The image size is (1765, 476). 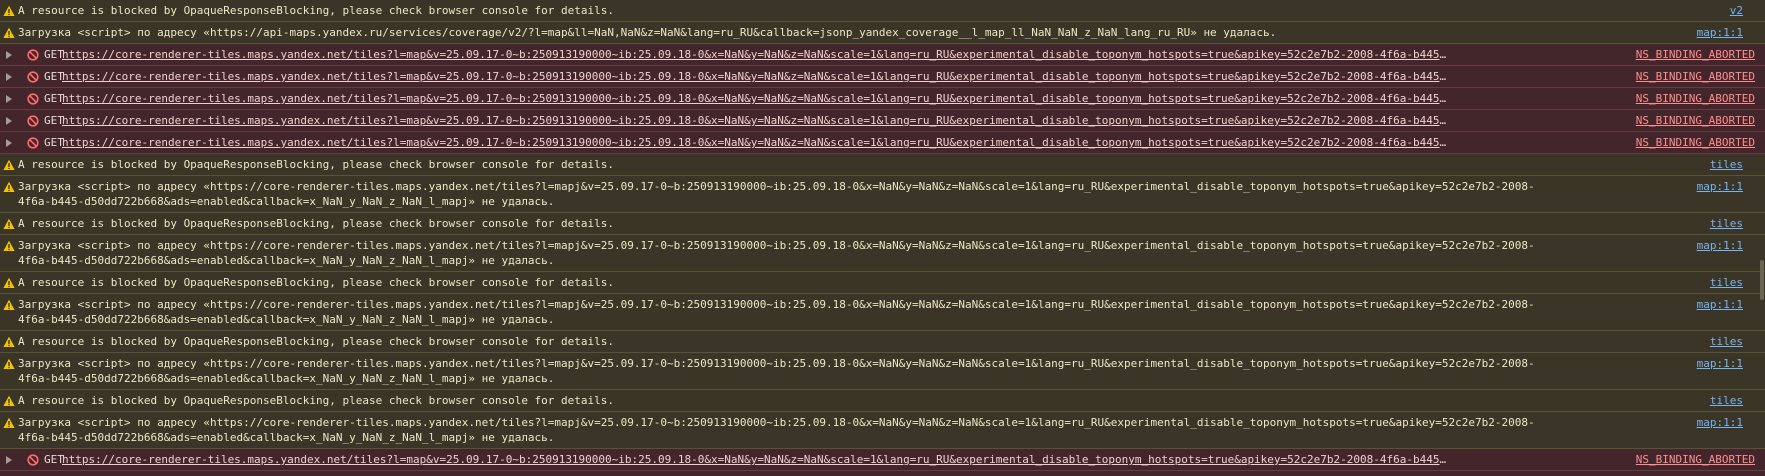 I want to click on console-scrollbar, so click(x=1762, y=238).